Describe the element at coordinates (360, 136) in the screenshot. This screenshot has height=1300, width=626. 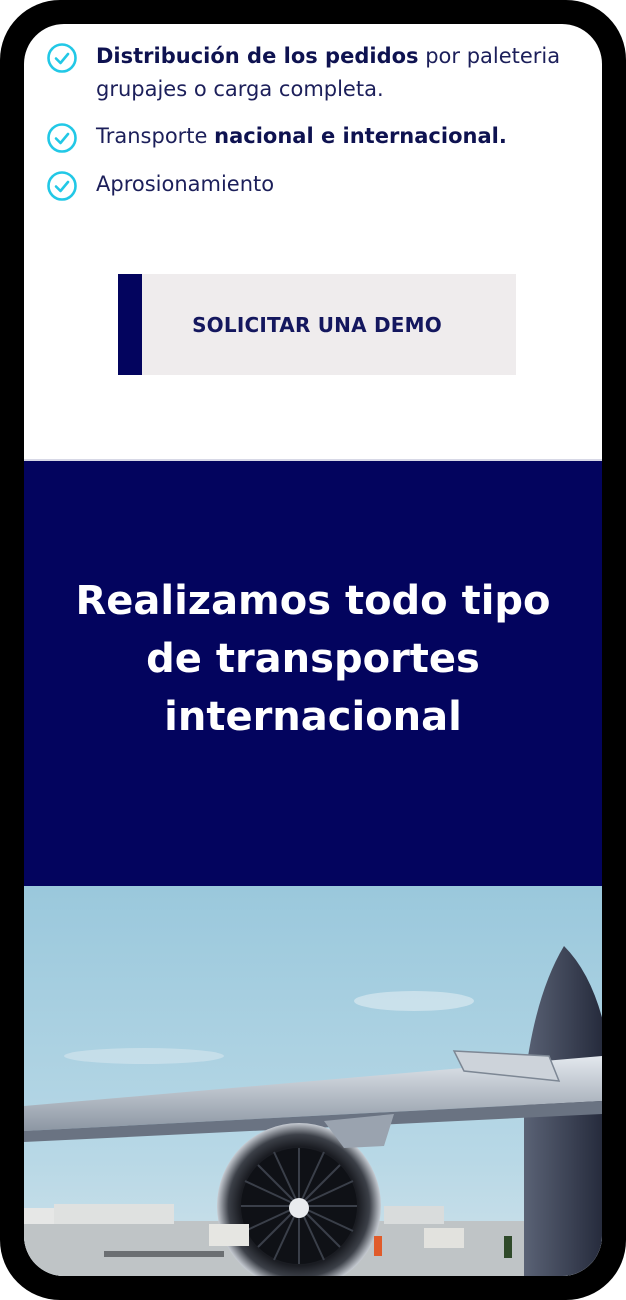
I see `feature-bold: nacional e internacional.` at that location.